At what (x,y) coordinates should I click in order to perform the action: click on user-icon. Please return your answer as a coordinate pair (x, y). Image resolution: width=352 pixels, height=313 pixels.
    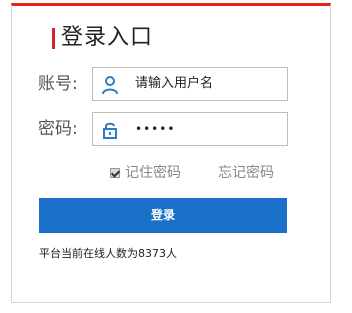
    Looking at the image, I should click on (110, 85).